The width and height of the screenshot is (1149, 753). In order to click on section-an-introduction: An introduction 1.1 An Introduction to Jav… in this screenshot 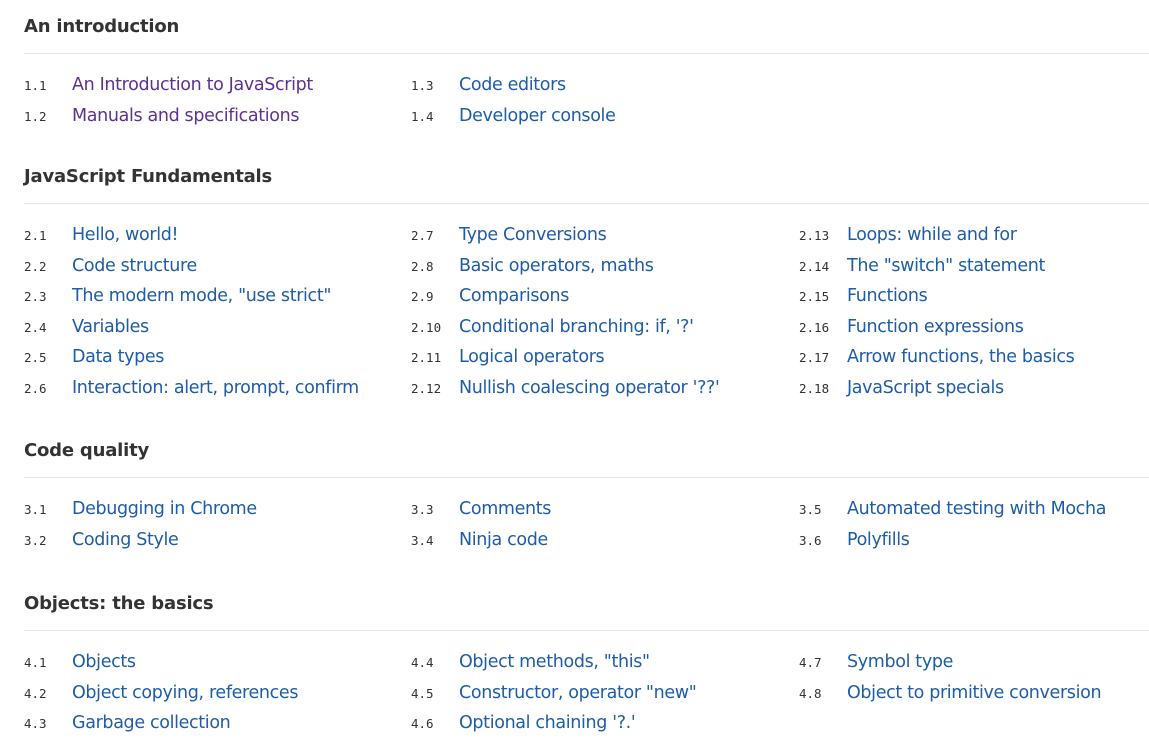, I will do `click(586, 70)`.